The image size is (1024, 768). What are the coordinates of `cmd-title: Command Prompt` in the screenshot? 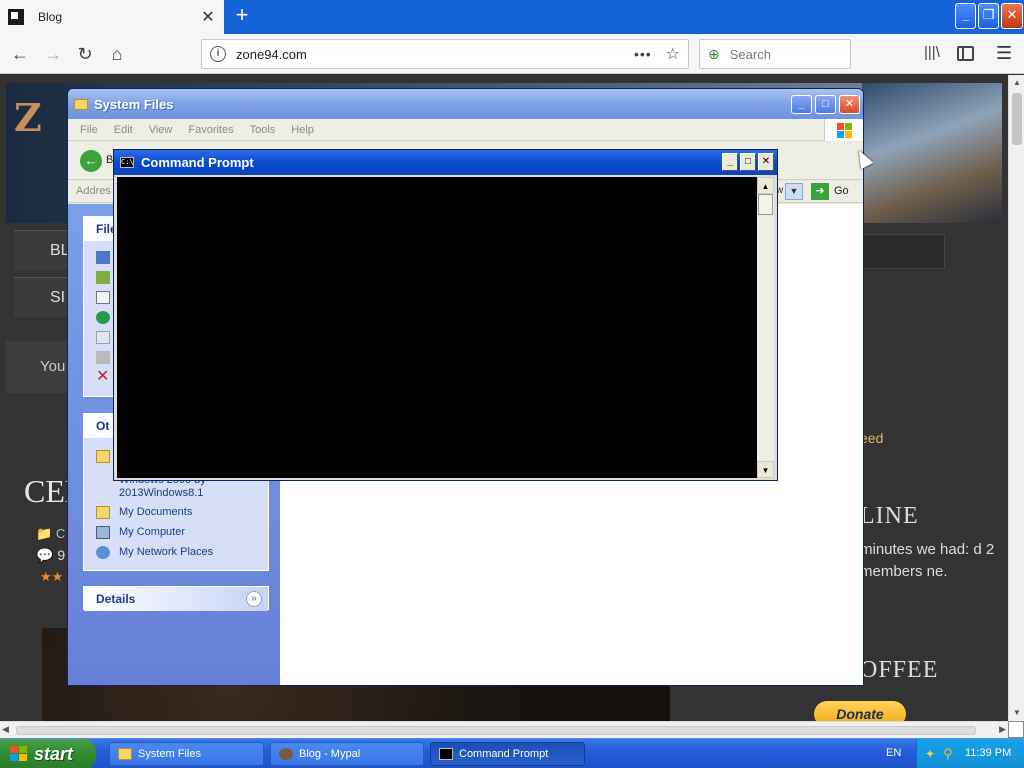 It's located at (197, 162).